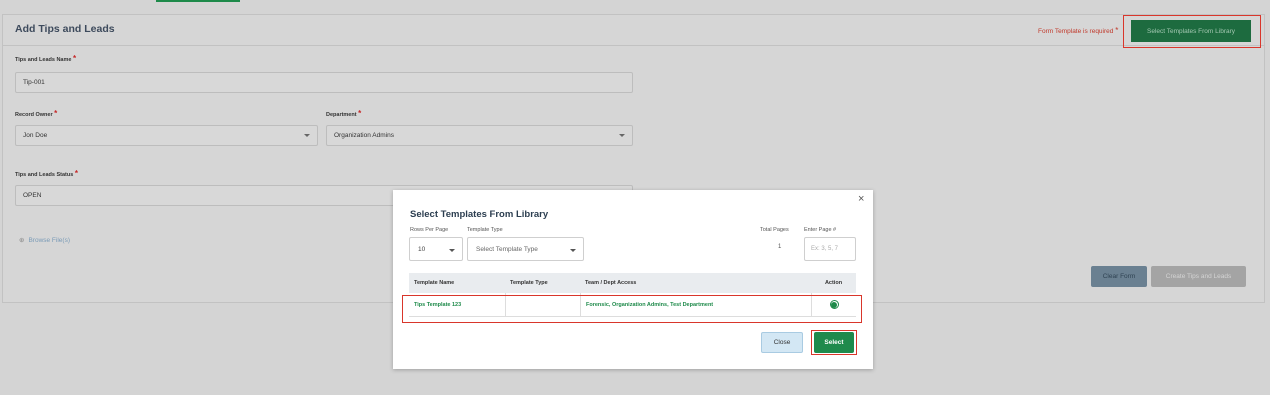  I want to click on active-tab-indicator, so click(198, 1).